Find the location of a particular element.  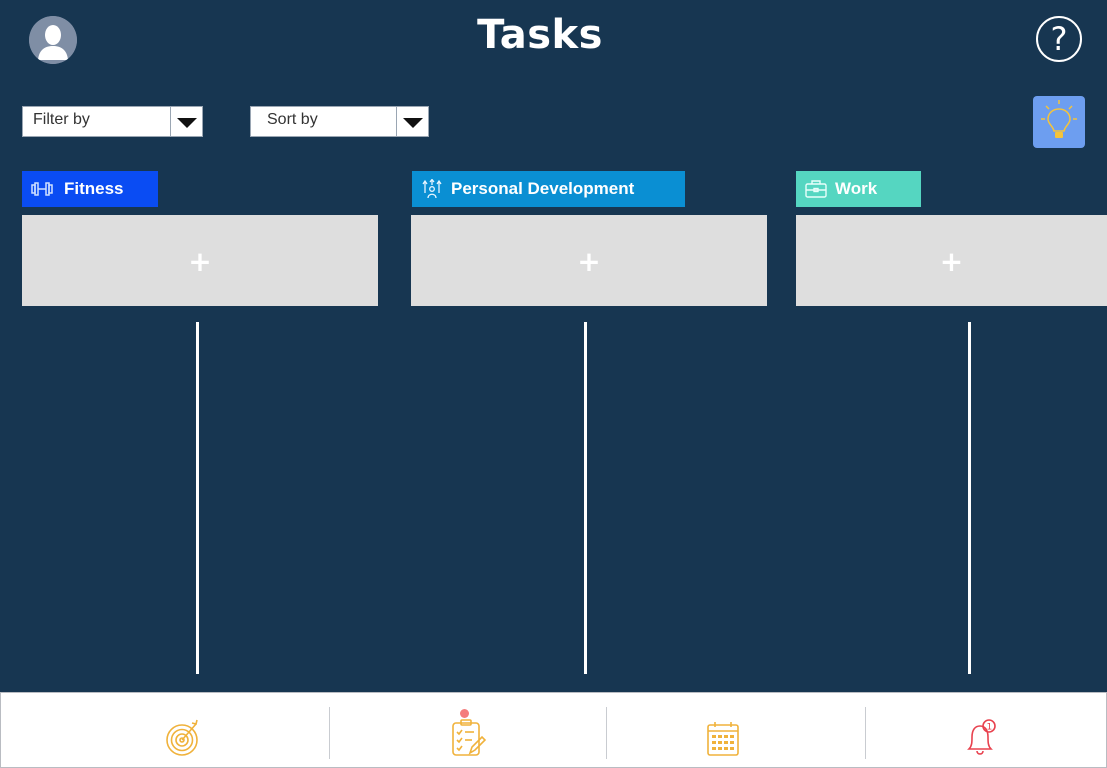

bottom-nav: 1 is located at coordinates (553, 730).